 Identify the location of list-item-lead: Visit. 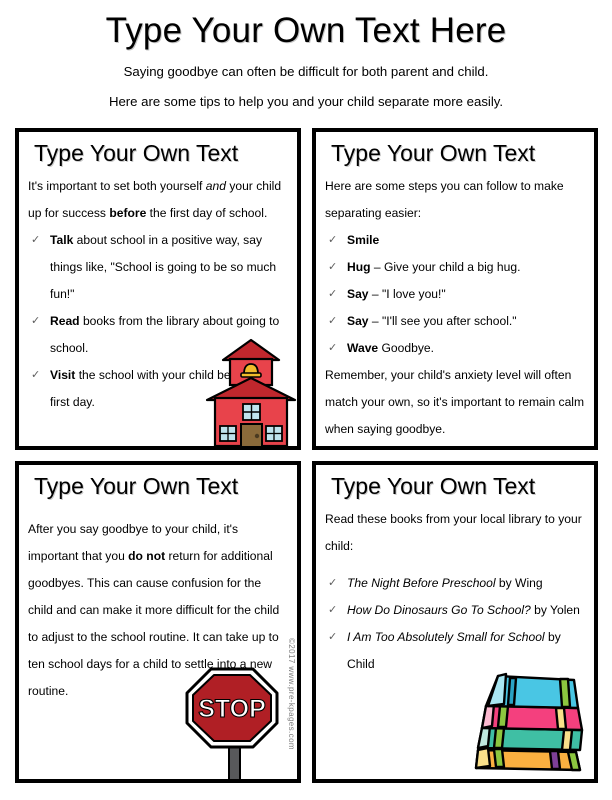
(63, 375).